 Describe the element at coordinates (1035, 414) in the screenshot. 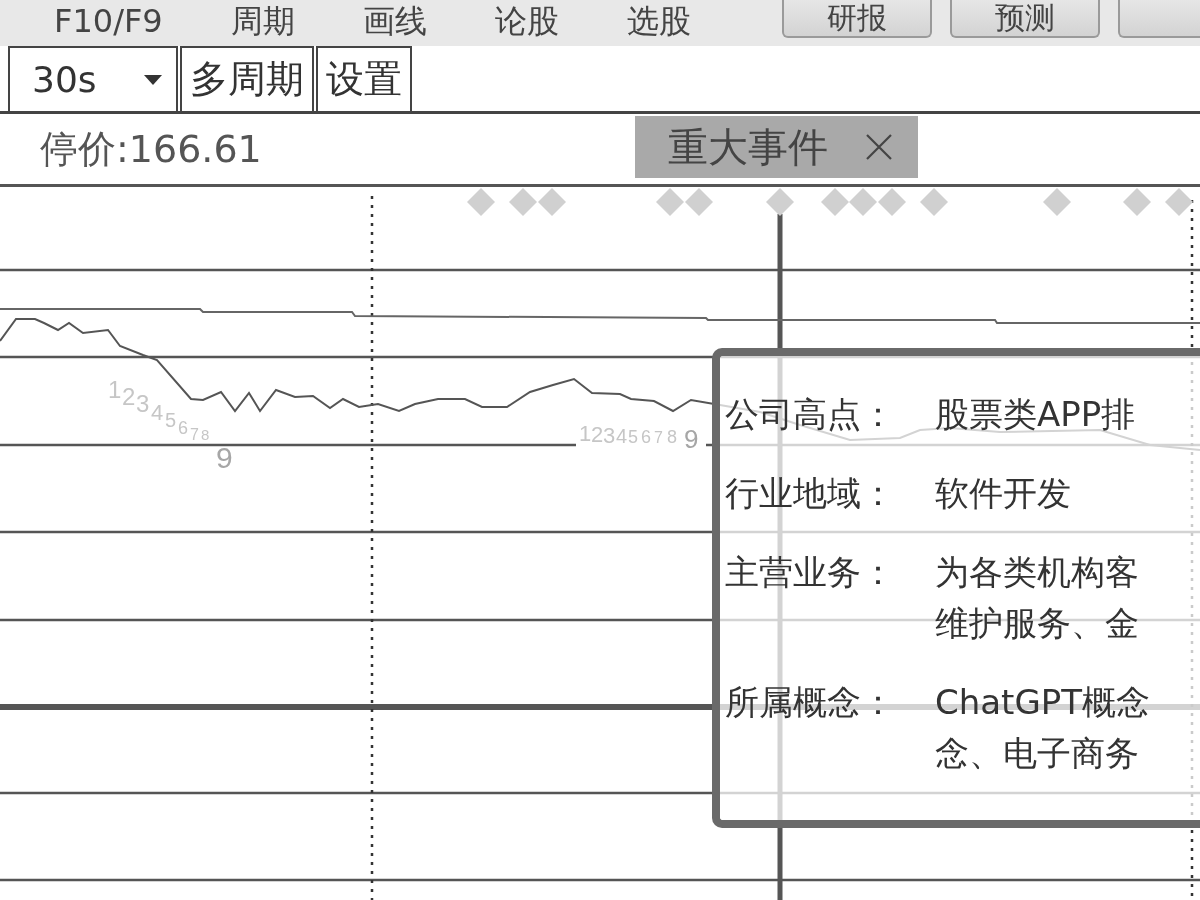

I see `field-value: 股票类APP排` at that location.